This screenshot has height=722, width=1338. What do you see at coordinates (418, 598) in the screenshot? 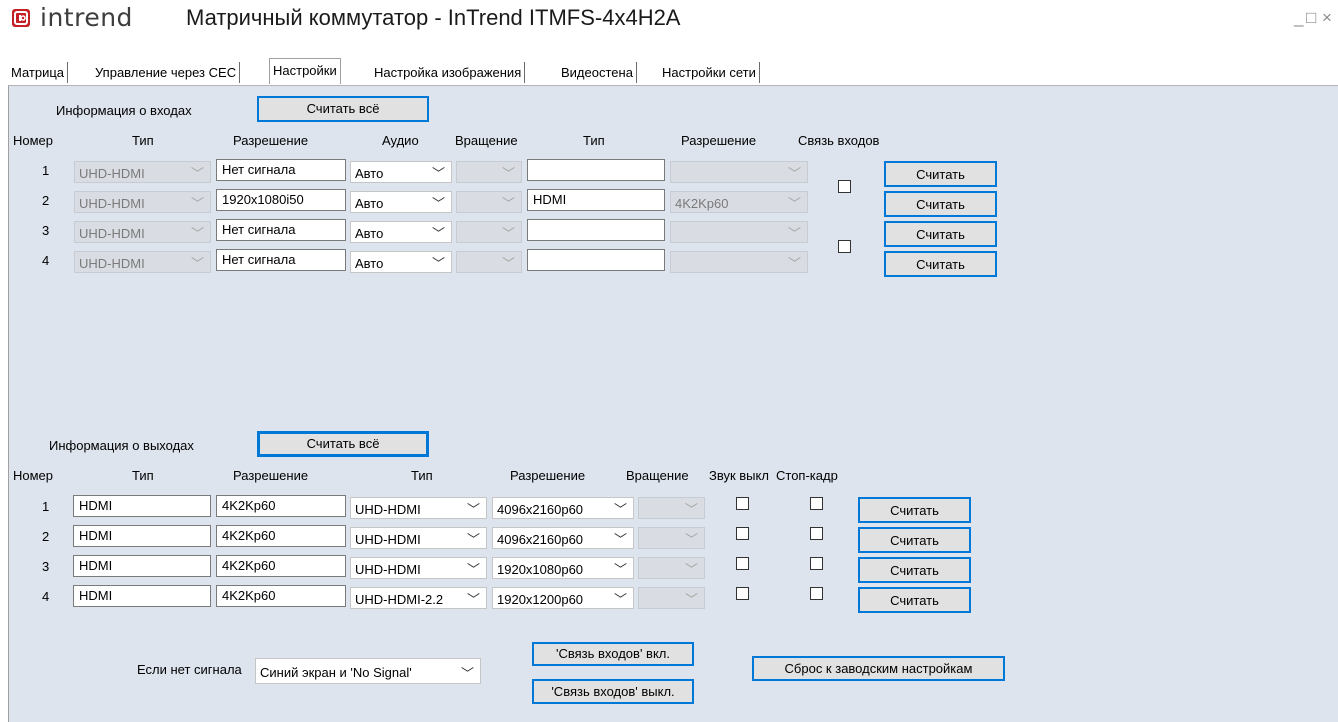
I see `output-type-select: UHD-HDMI-2.2 ﹀` at bounding box center [418, 598].